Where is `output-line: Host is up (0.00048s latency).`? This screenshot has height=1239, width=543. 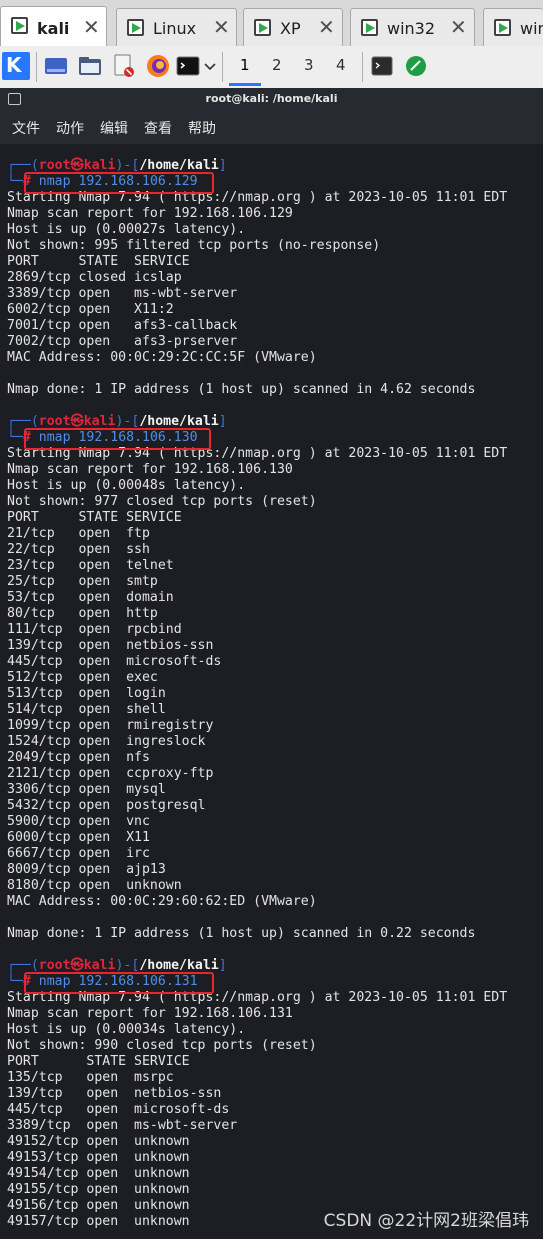
output-line: Host is up (0.00048s latency). is located at coordinates (126, 485).